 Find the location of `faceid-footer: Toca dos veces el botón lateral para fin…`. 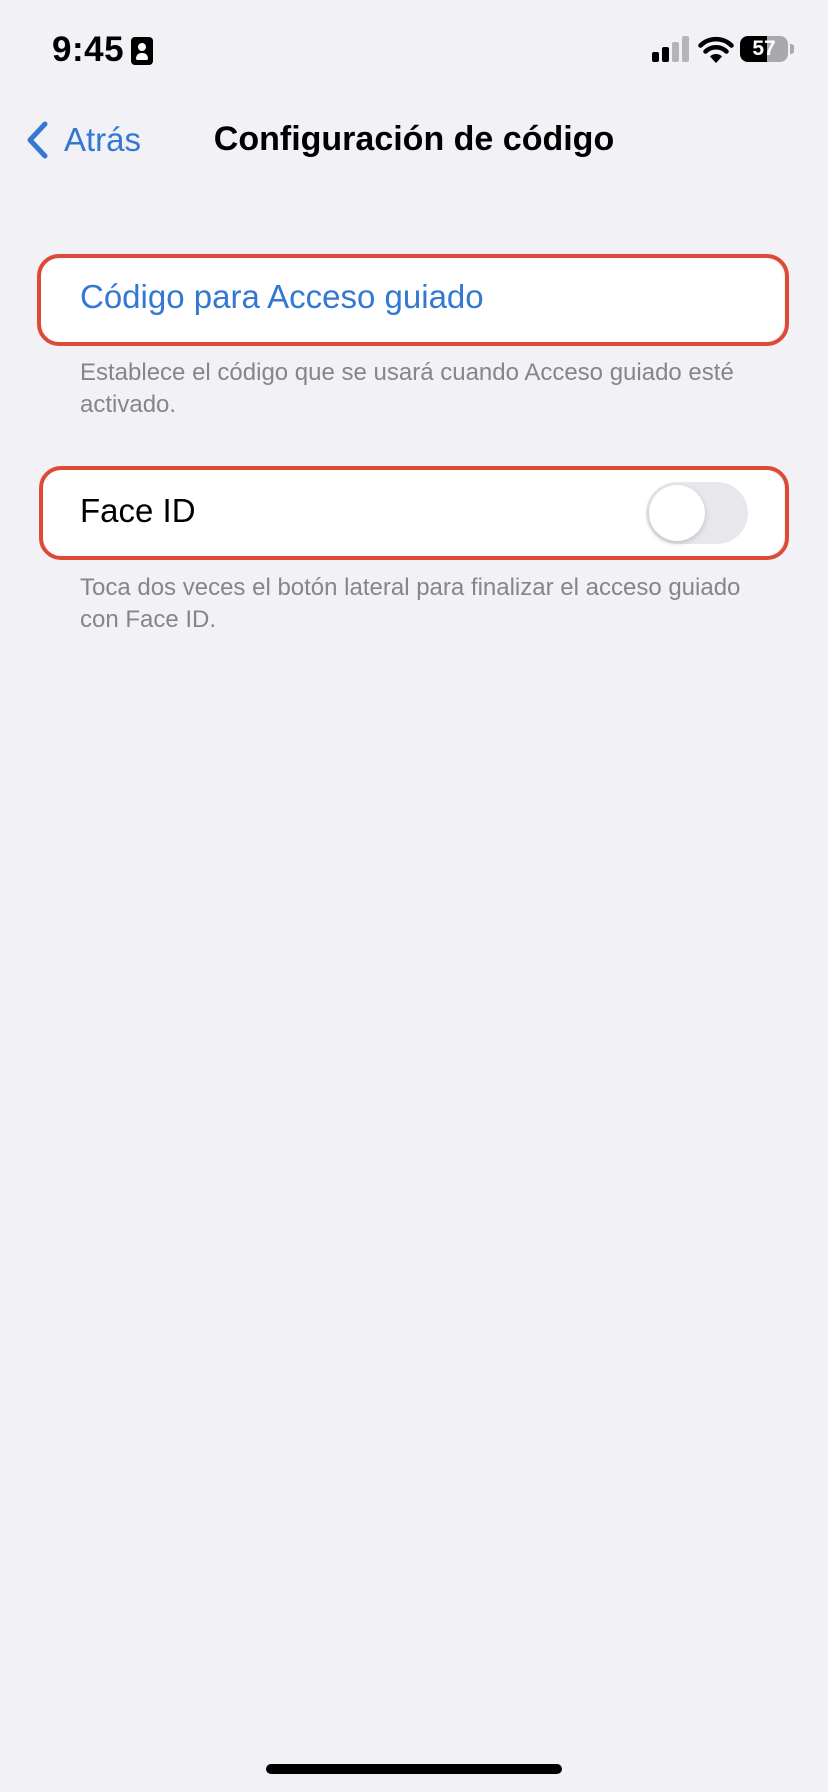

faceid-footer: Toca dos veces el botón lateral para fin… is located at coordinates (410, 603).